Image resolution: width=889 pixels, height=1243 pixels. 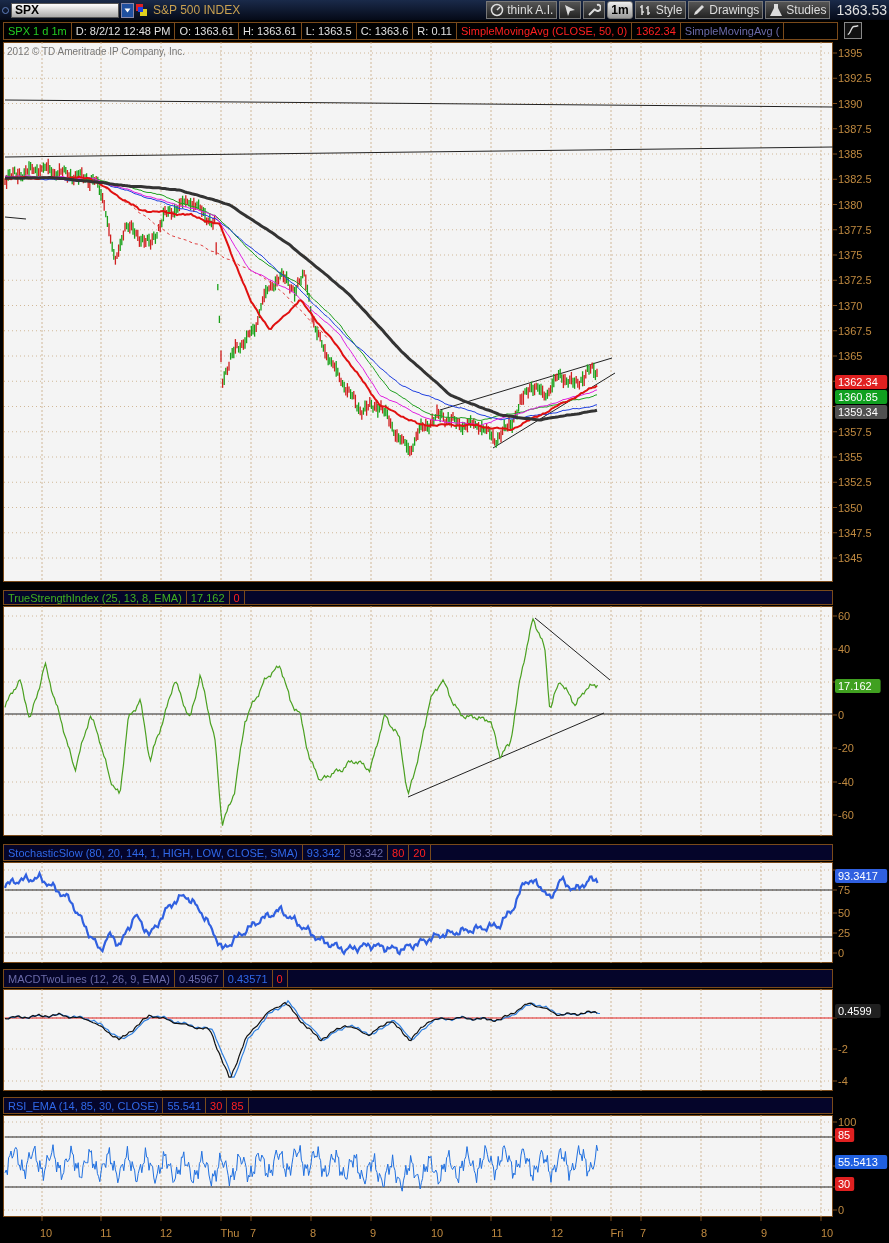 I want to click on quote-value: C: 1363.6, so click(x=385, y=31).